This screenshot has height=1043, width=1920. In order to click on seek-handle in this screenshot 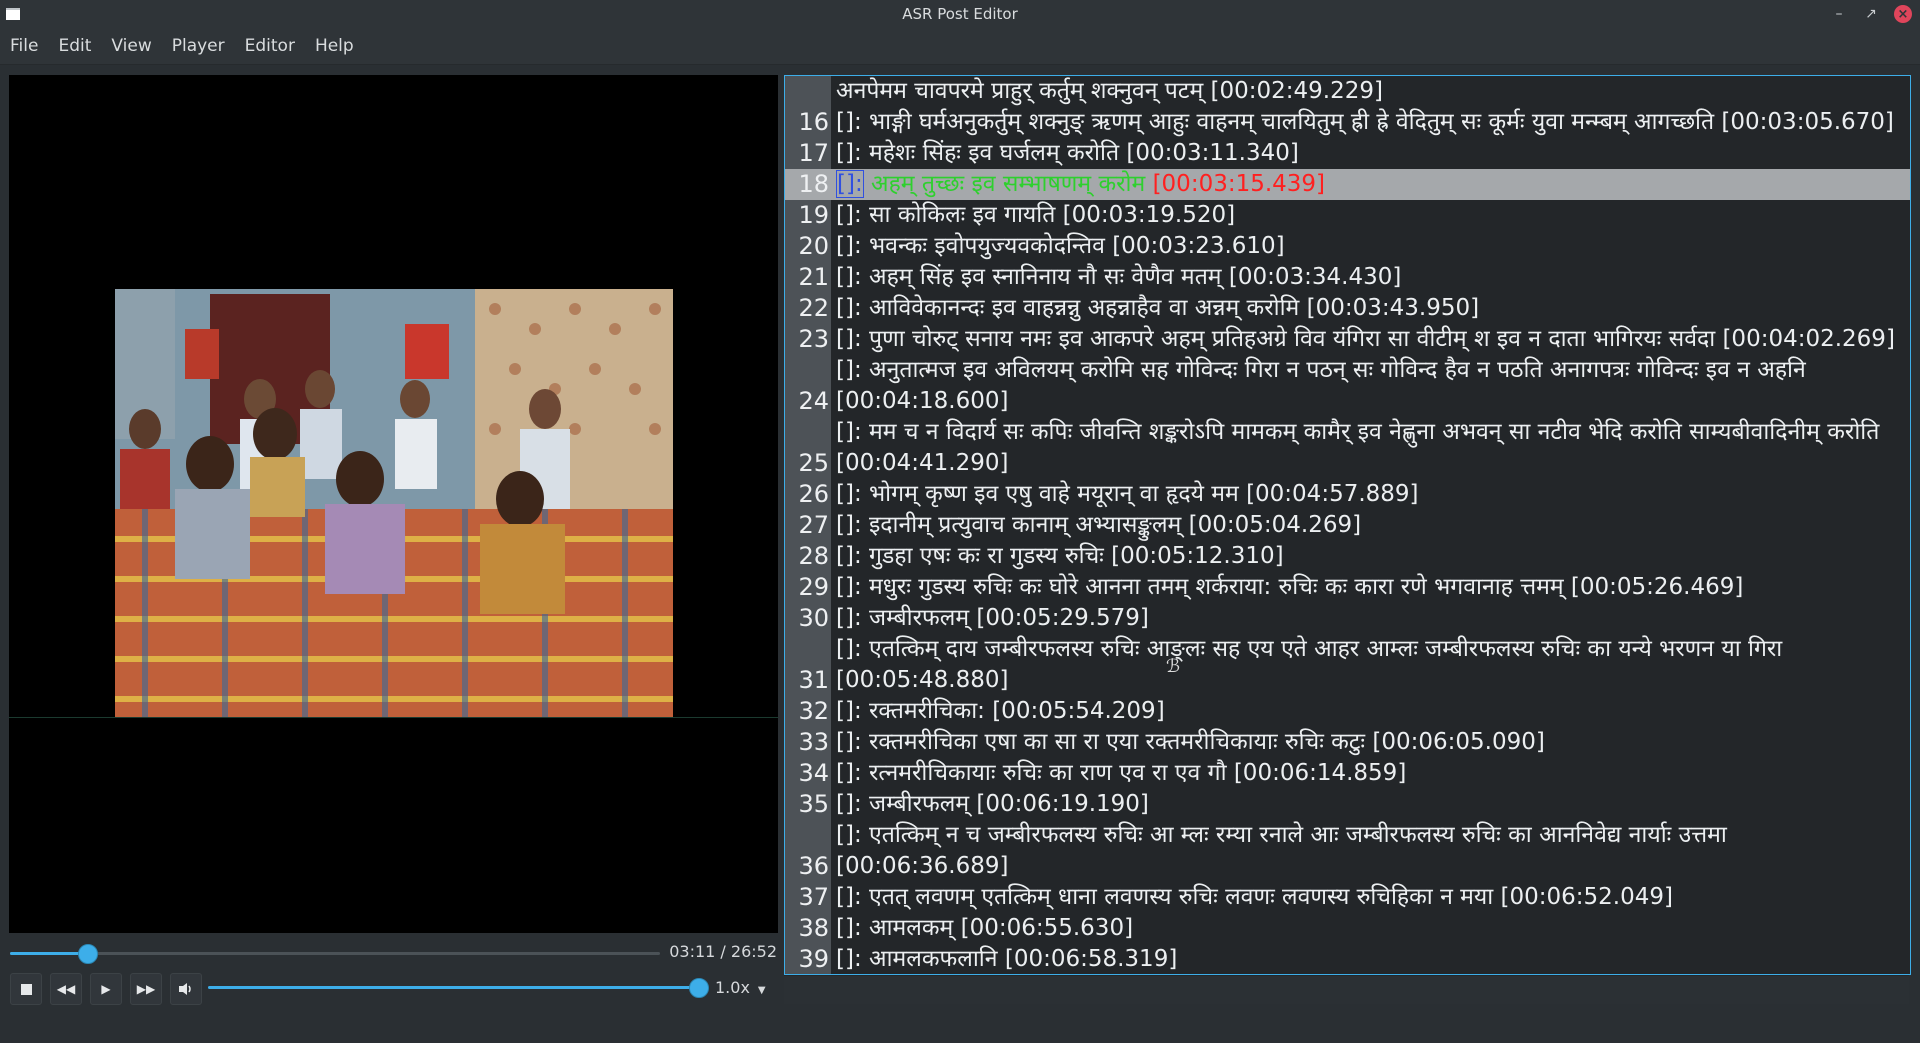, I will do `click(87, 954)`.